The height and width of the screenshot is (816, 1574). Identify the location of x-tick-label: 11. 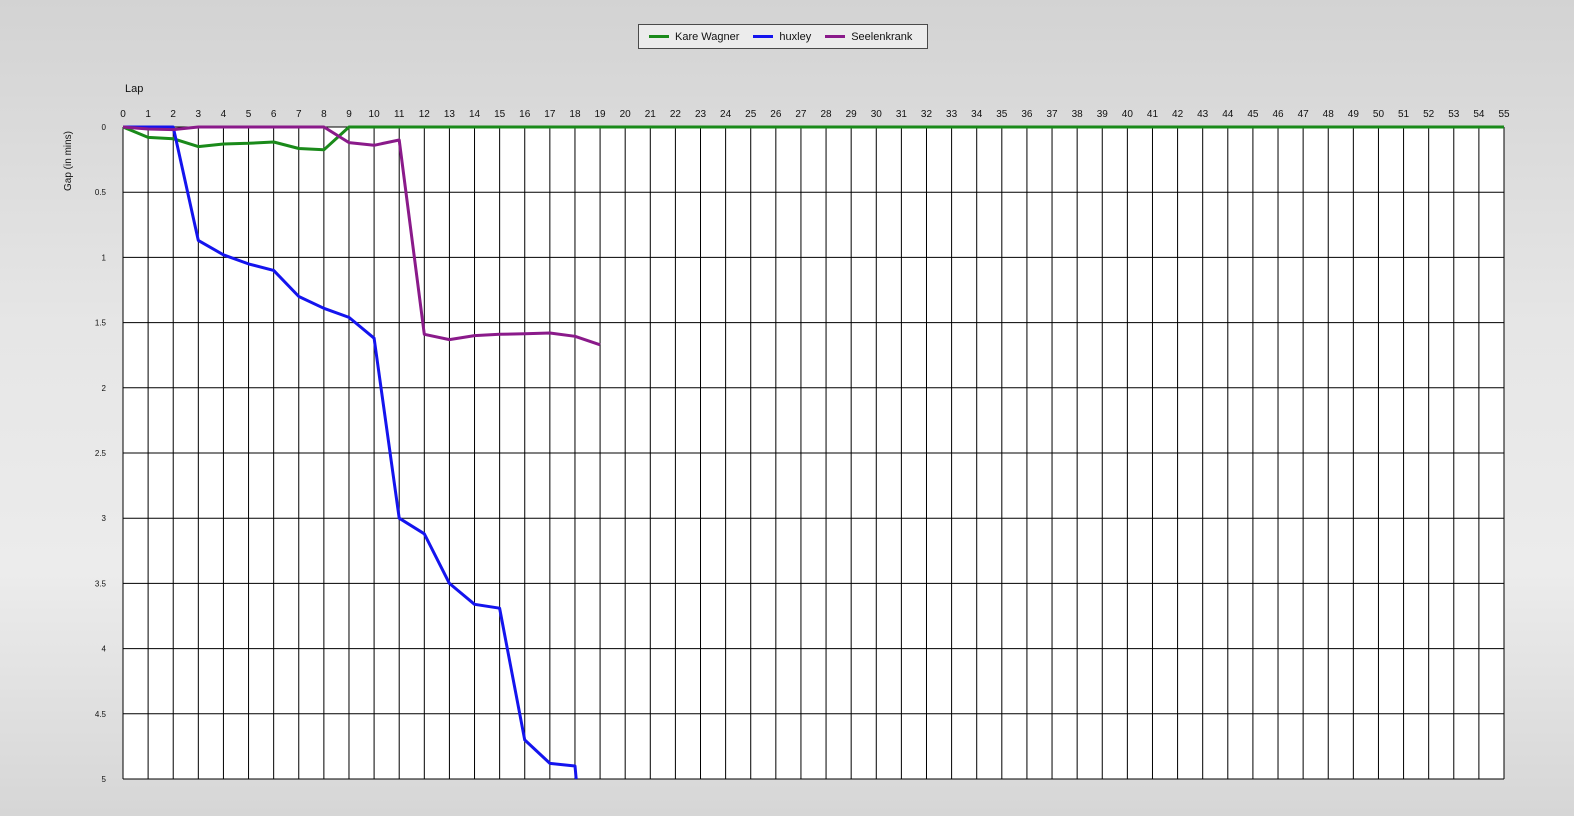
(399, 114).